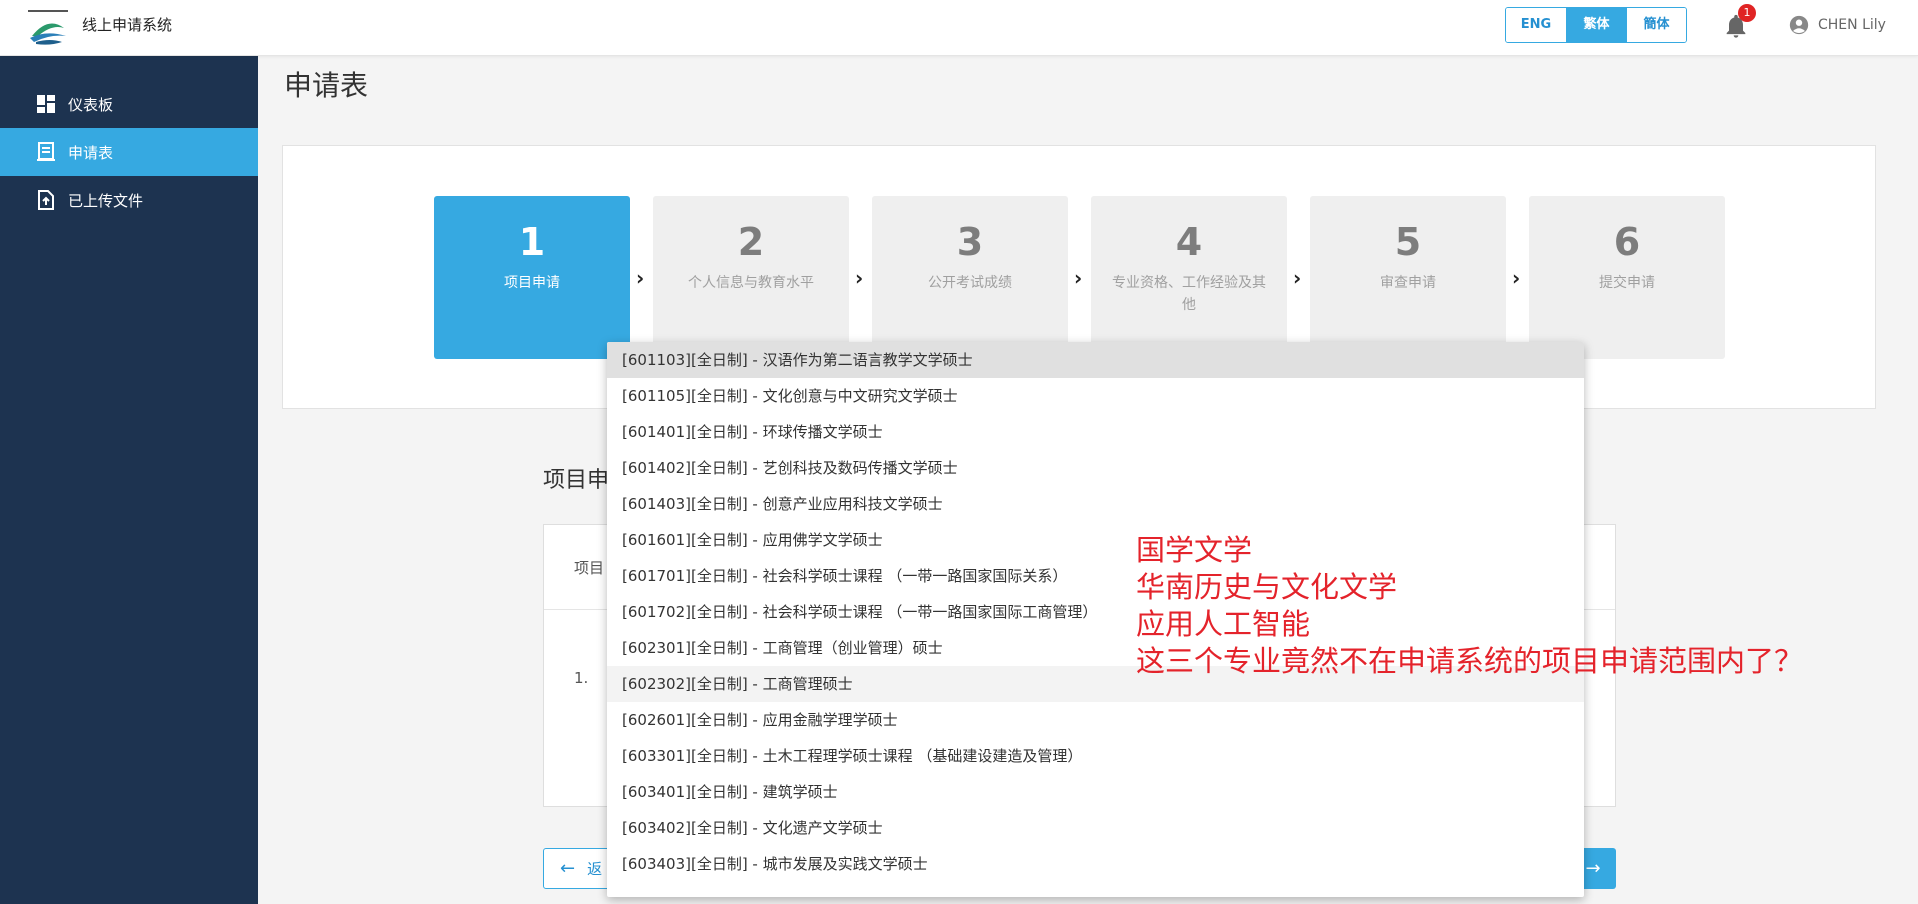 This screenshot has height=904, width=1918. I want to click on dropdown-option: [601401][全日制] - 环球传播文学硕士, so click(1095, 432).